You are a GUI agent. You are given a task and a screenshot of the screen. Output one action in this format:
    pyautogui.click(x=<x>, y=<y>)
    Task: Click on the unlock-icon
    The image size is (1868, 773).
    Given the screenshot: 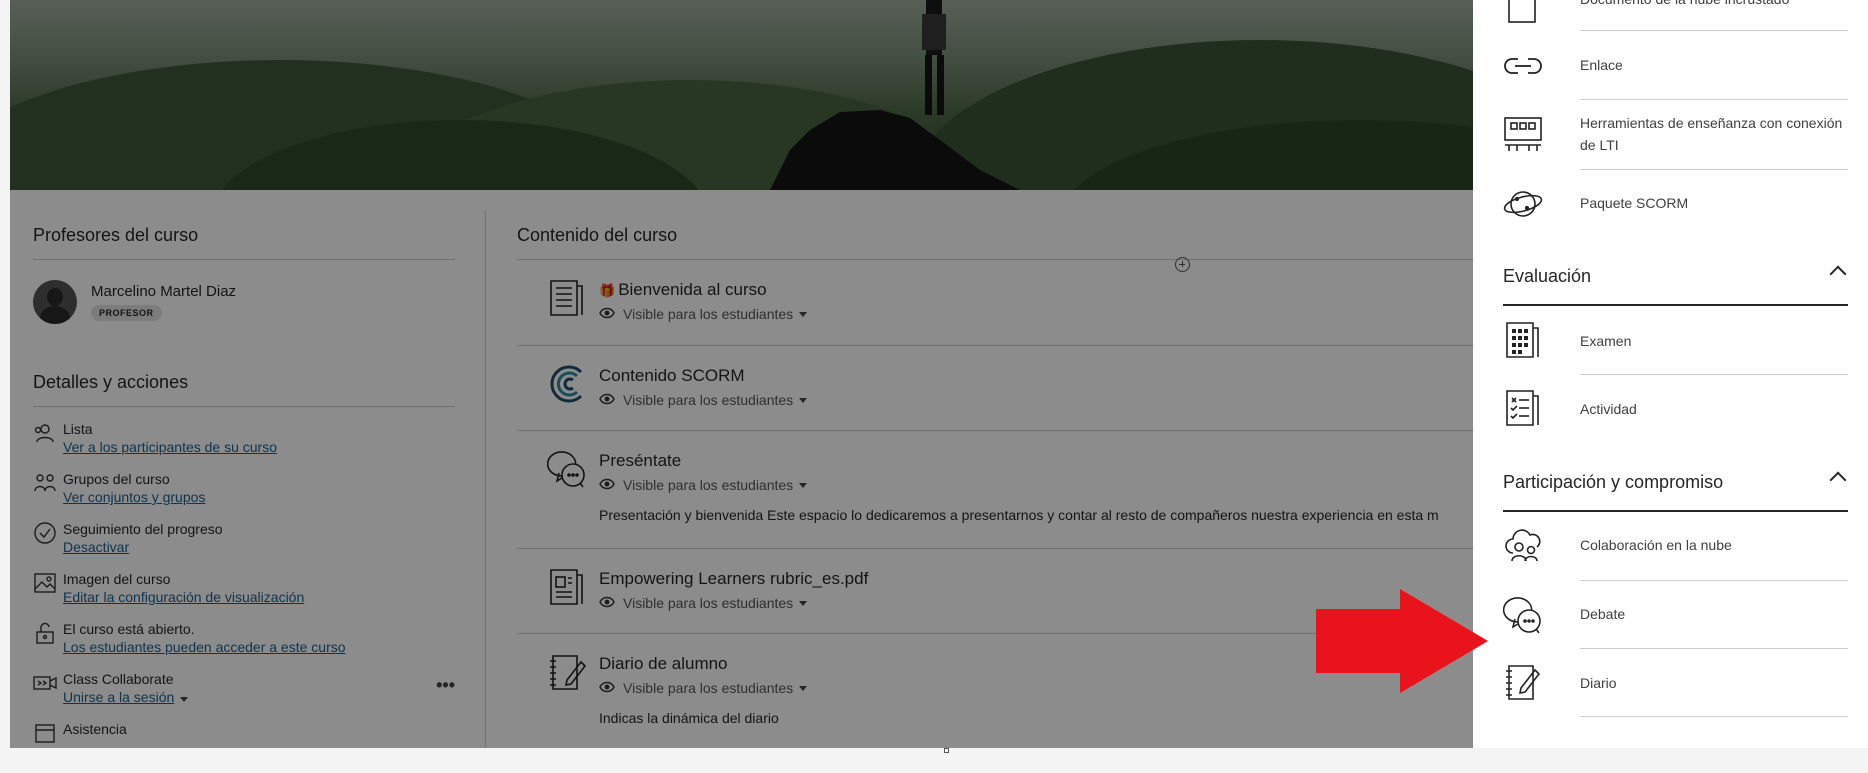 What is the action you would take?
    pyautogui.click(x=48, y=639)
    